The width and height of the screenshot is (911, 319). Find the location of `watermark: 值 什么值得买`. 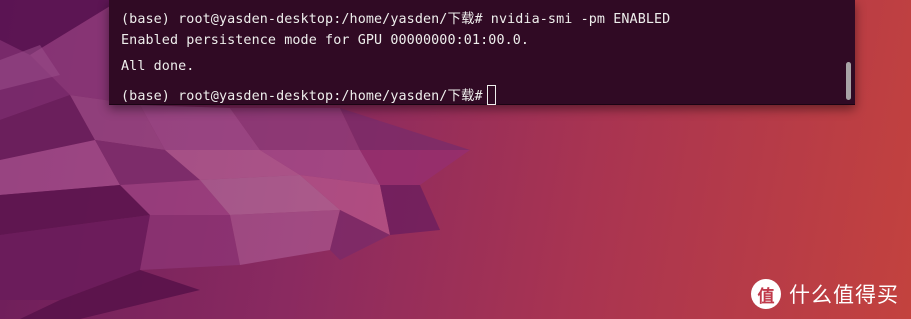

watermark: 值 什么值得买 is located at coordinates (825, 294).